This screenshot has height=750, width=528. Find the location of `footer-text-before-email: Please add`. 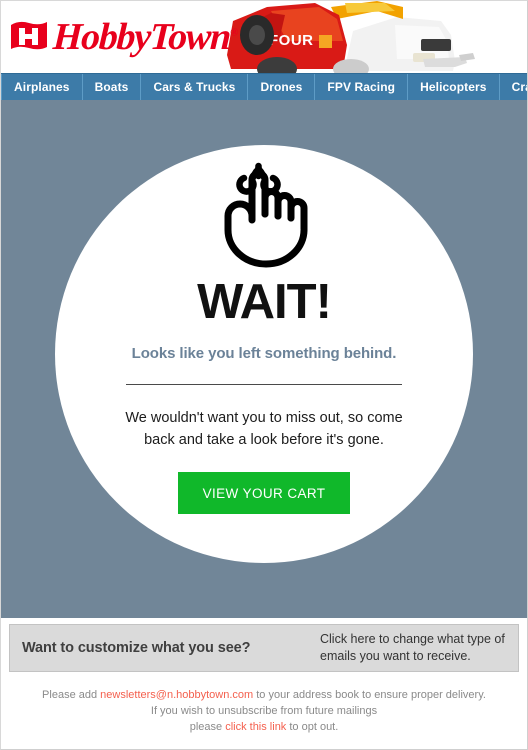

footer-text-before-email: Please add is located at coordinates (71, 695).